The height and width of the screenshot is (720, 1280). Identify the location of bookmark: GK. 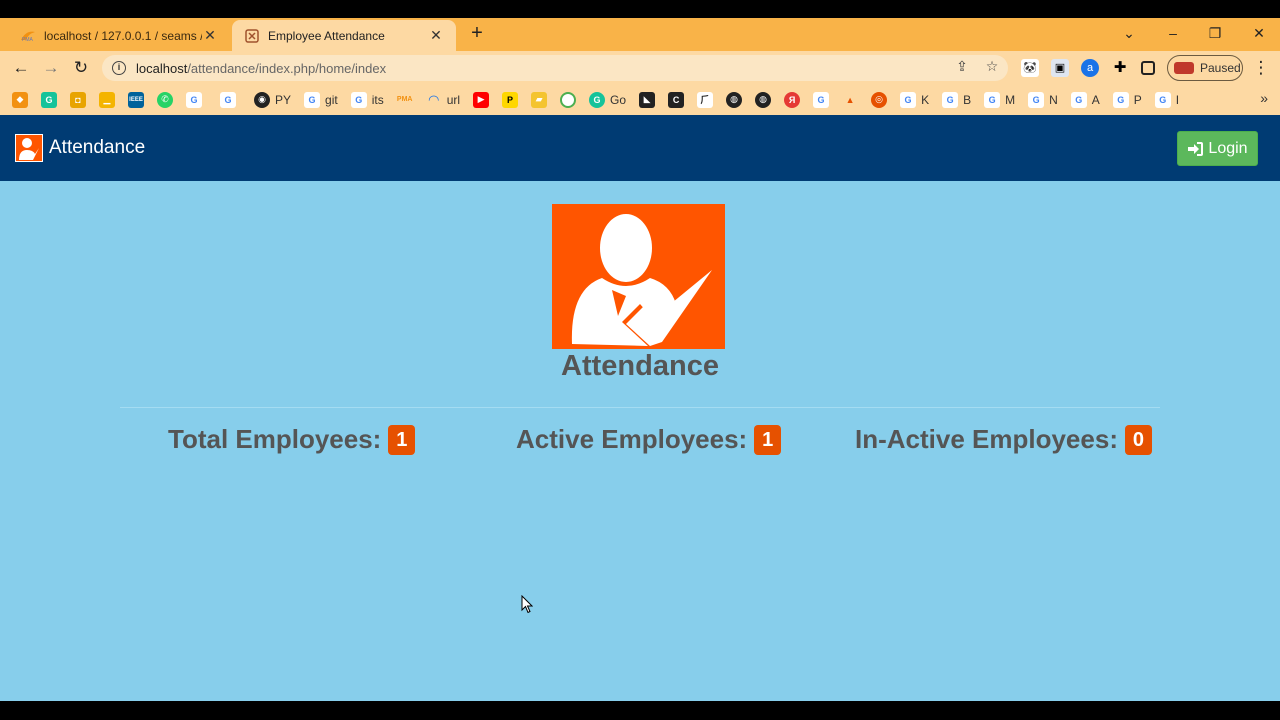
(914, 100).